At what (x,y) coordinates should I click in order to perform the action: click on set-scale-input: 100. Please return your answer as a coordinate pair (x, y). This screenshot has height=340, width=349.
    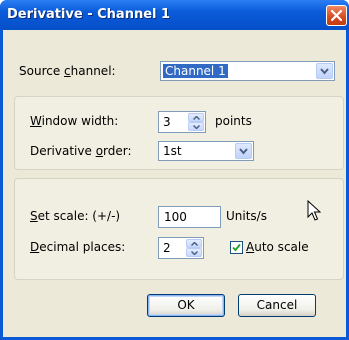
    Looking at the image, I should click on (189, 217).